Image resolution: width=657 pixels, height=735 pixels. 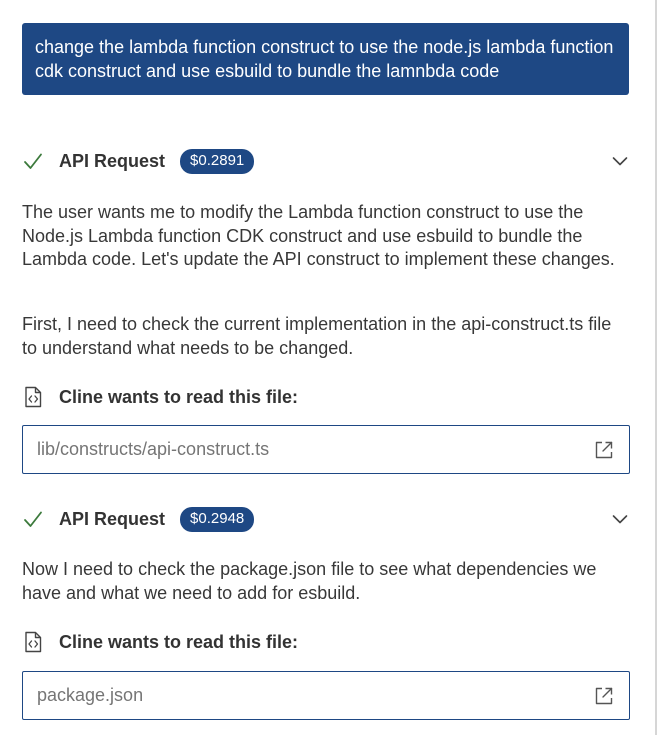 What do you see at coordinates (217, 161) in the screenshot?
I see `cost-badge: $0.2891` at bounding box center [217, 161].